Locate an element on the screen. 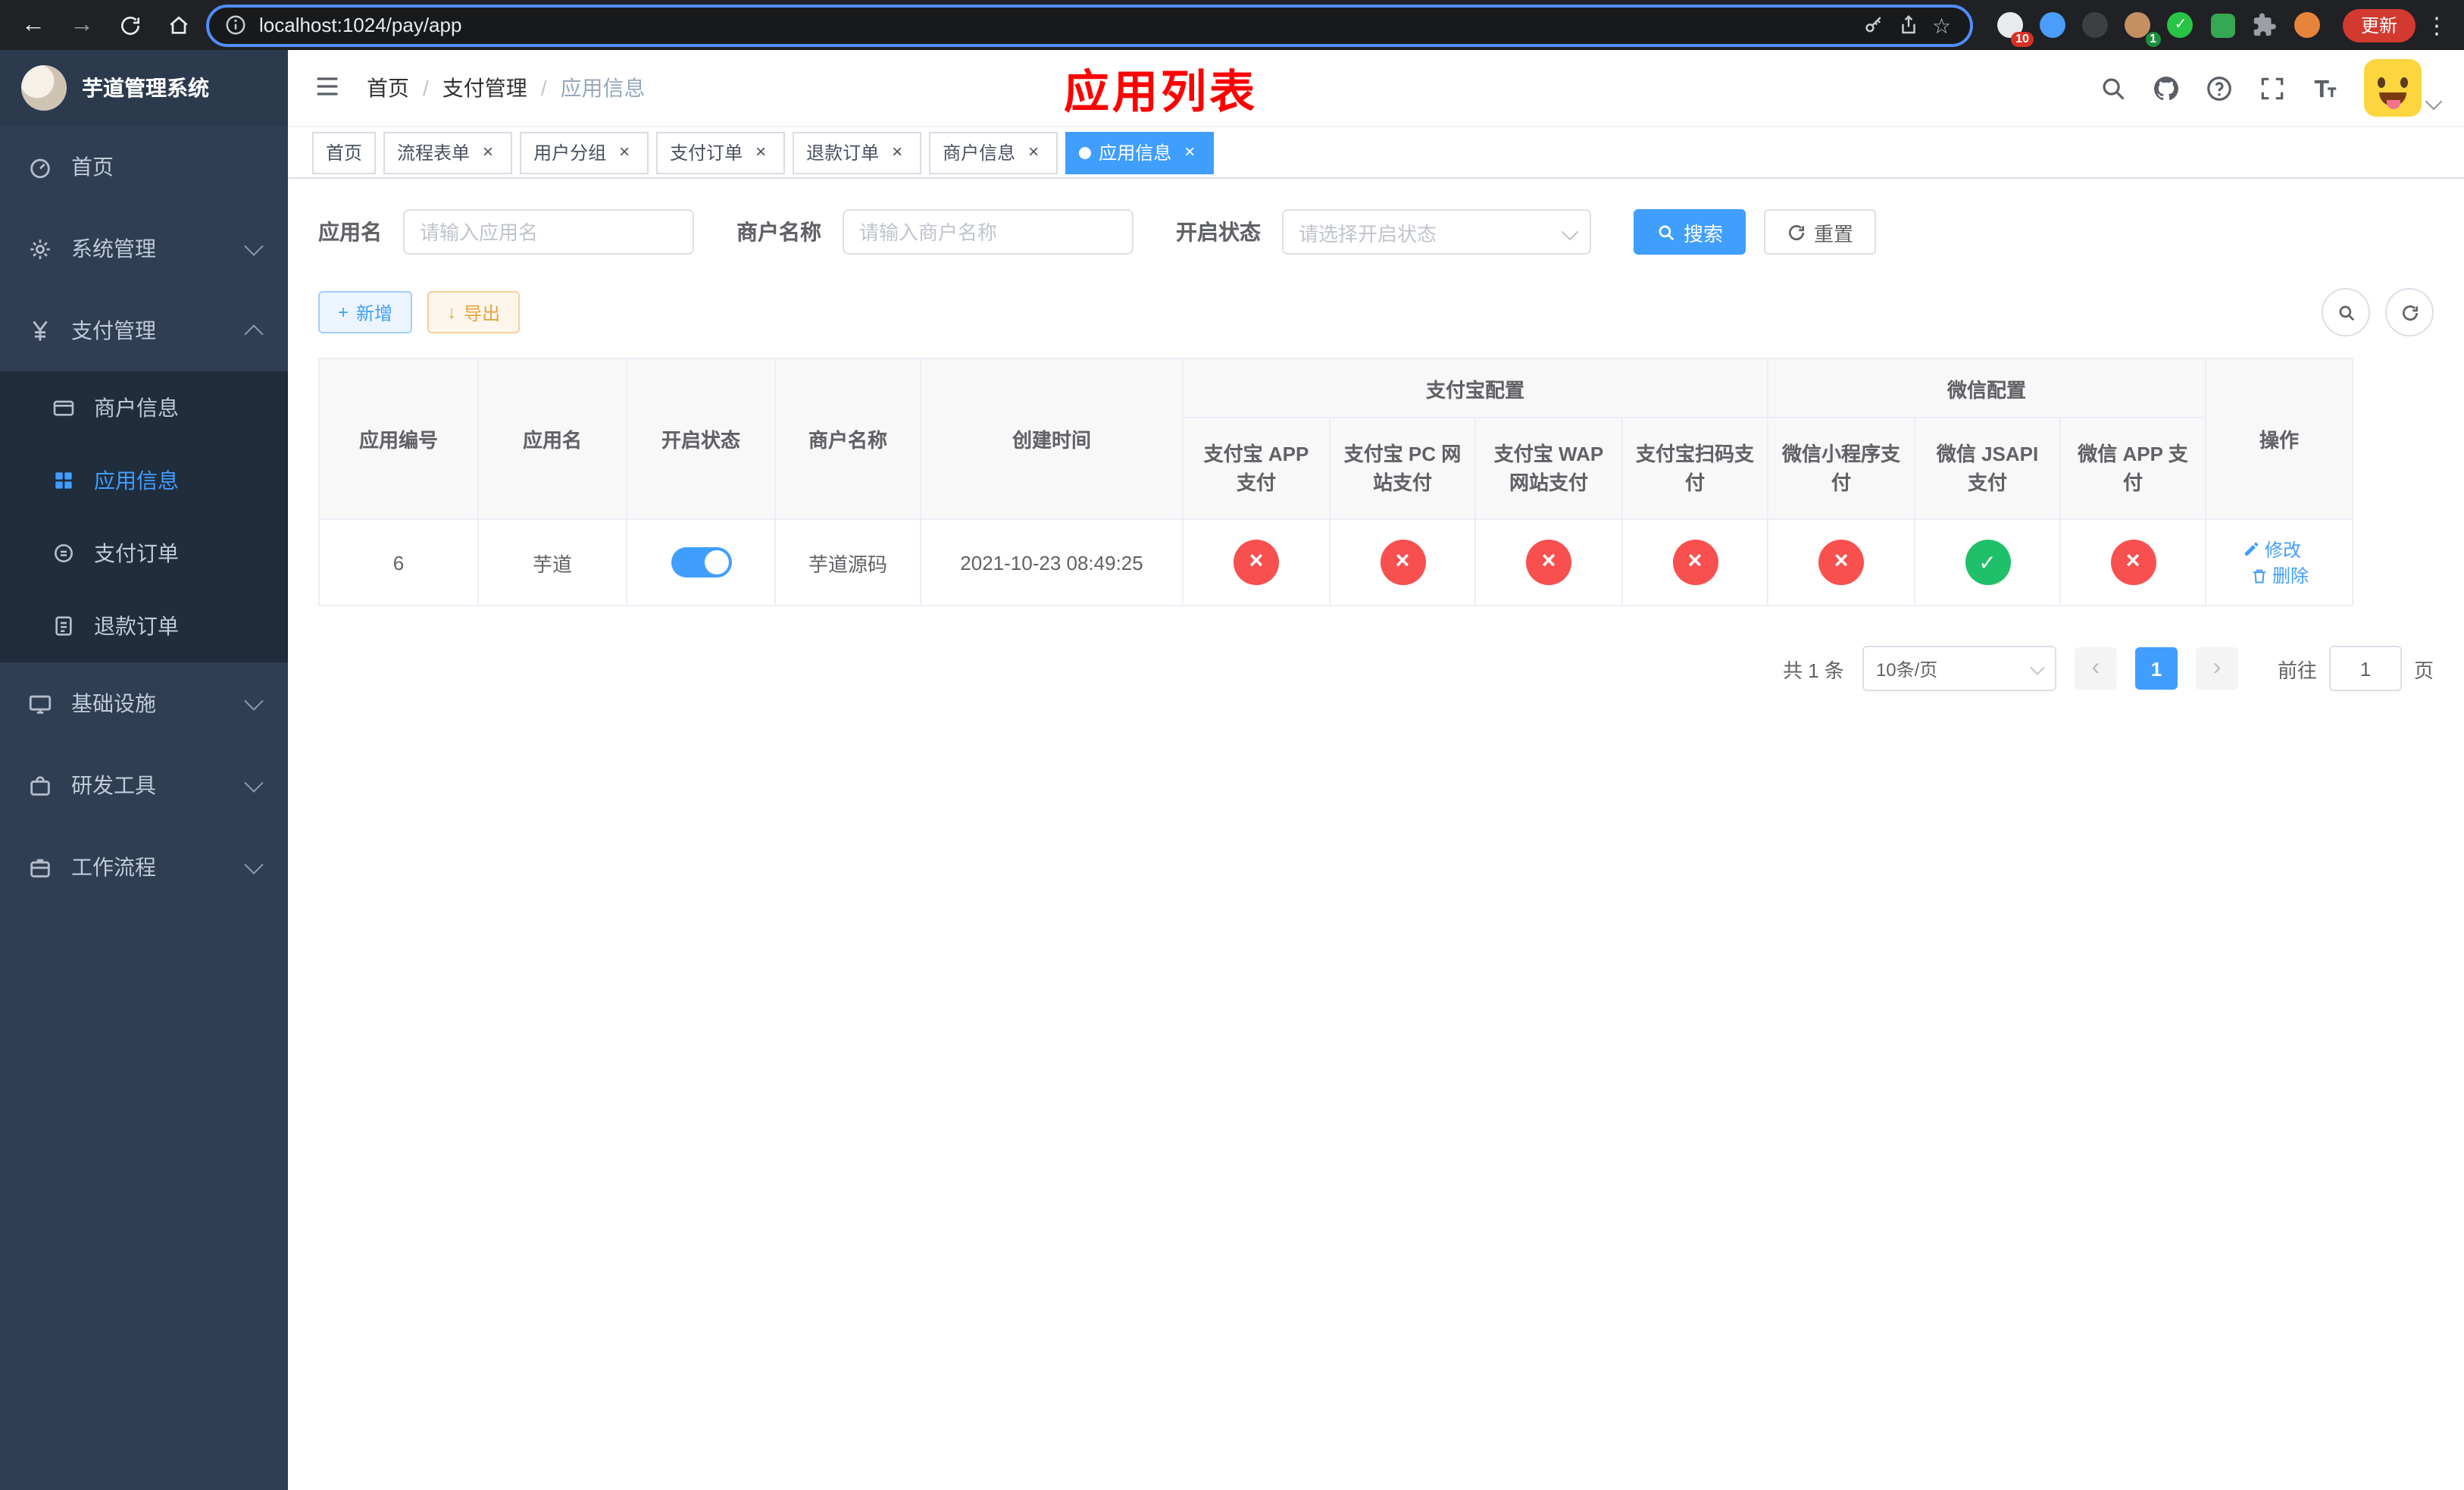 The height and width of the screenshot is (1490, 2464). delete-button: 删除 is located at coordinates (2279, 575).